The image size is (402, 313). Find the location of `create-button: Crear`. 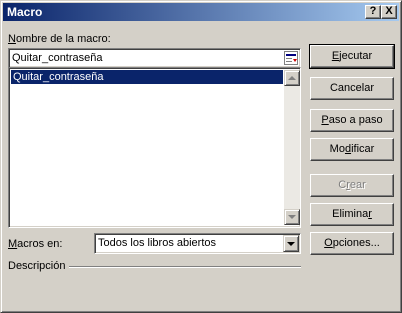

create-button: Crear is located at coordinates (352, 185).